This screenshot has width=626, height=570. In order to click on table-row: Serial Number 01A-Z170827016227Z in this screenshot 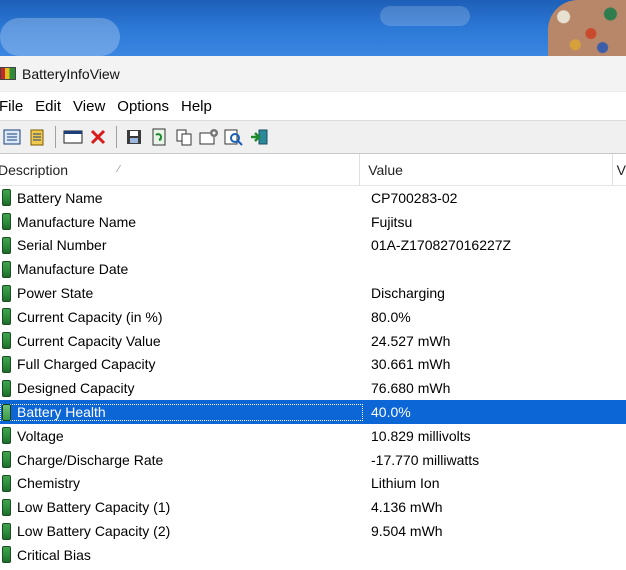, I will do `click(313, 246)`.